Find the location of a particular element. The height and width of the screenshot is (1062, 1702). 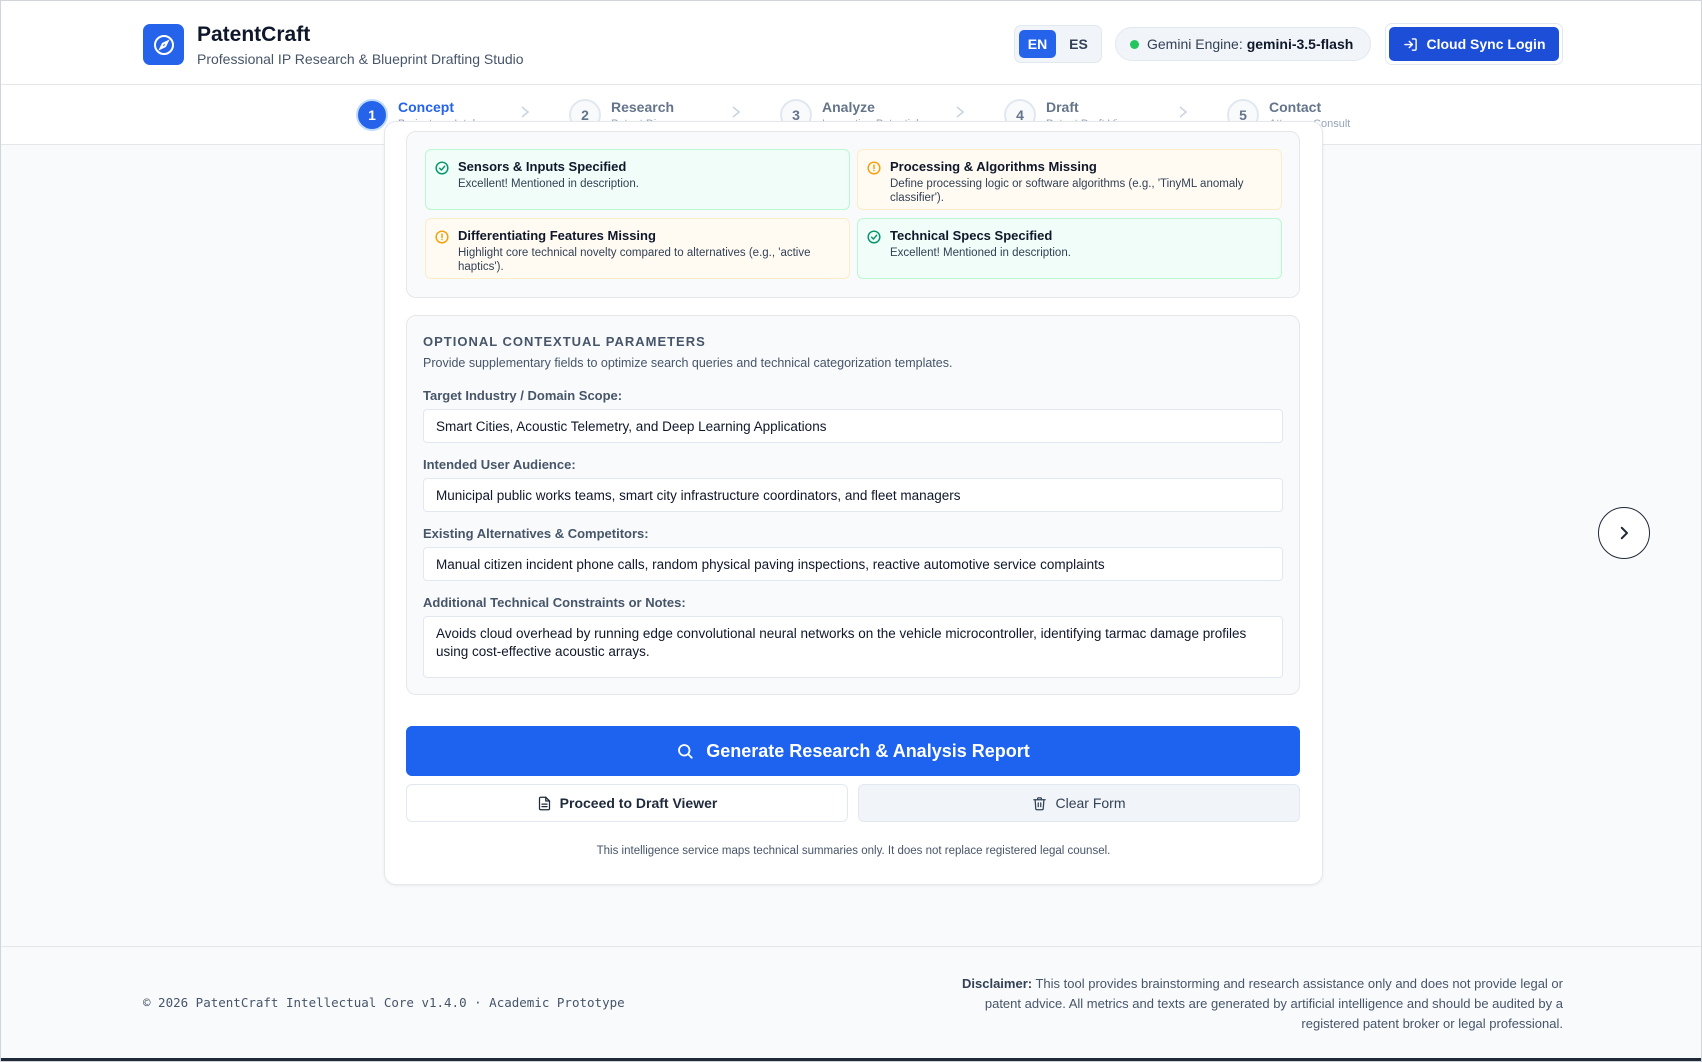

check-title: Technical Specs Specified is located at coordinates (971, 235).